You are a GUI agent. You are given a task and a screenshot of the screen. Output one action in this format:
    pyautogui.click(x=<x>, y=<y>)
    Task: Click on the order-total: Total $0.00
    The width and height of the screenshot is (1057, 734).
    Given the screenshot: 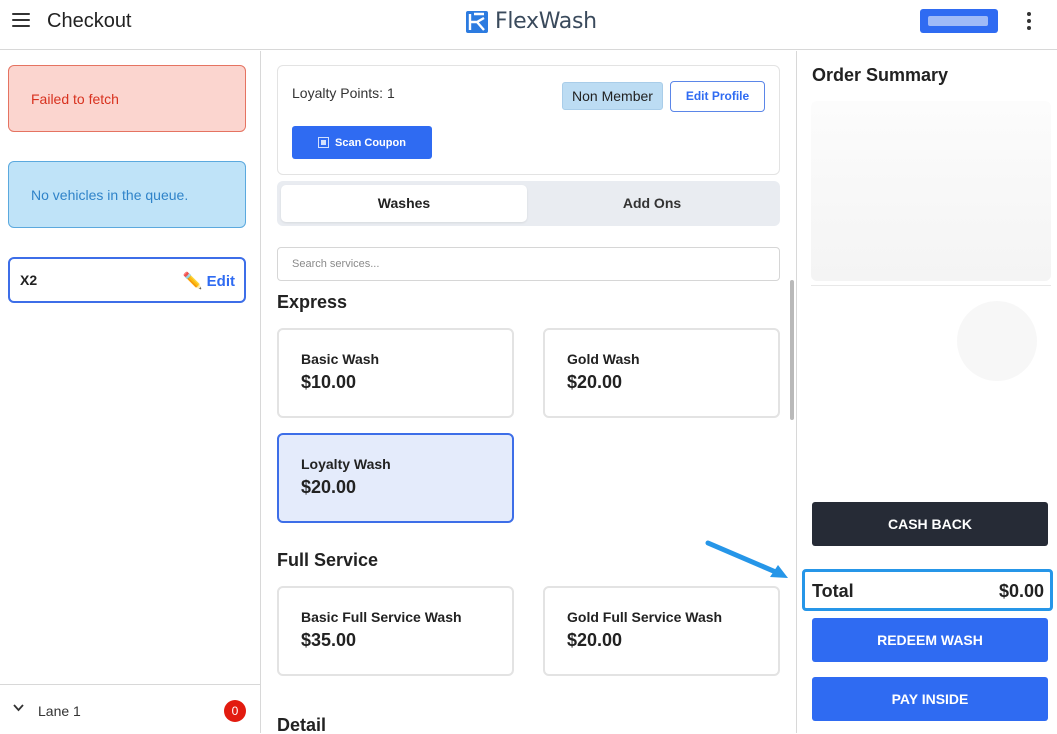 What is the action you would take?
    pyautogui.click(x=927, y=590)
    